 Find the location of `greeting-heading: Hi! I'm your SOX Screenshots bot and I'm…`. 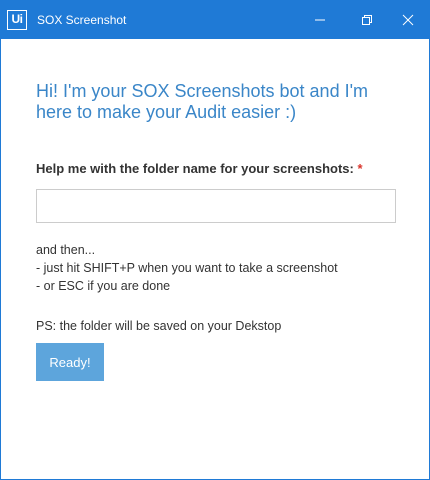

greeting-heading: Hi! I'm your SOX Screenshots bot and I'm… is located at coordinates (202, 101).